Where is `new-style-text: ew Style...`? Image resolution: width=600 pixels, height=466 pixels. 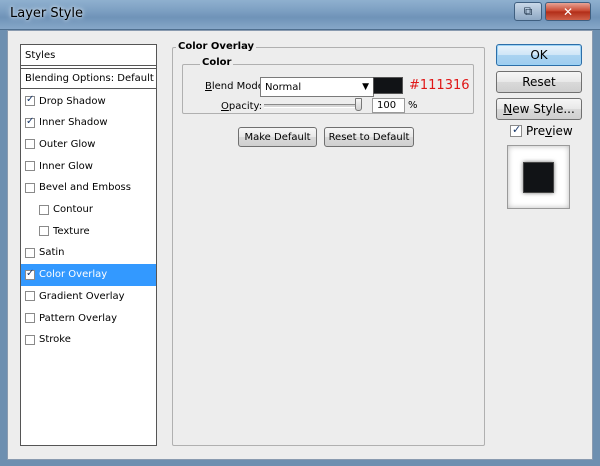
new-style-text: ew Style... is located at coordinates (543, 109).